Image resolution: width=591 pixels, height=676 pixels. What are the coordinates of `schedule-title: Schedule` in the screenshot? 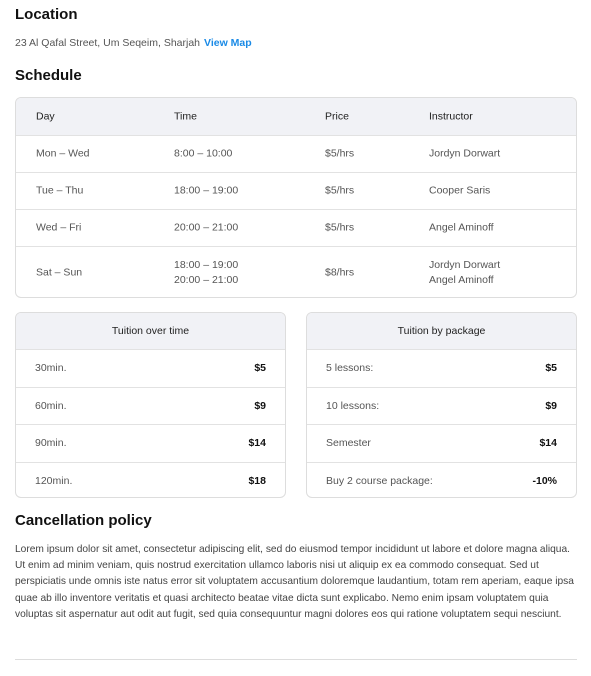 It's located at (48, 75).